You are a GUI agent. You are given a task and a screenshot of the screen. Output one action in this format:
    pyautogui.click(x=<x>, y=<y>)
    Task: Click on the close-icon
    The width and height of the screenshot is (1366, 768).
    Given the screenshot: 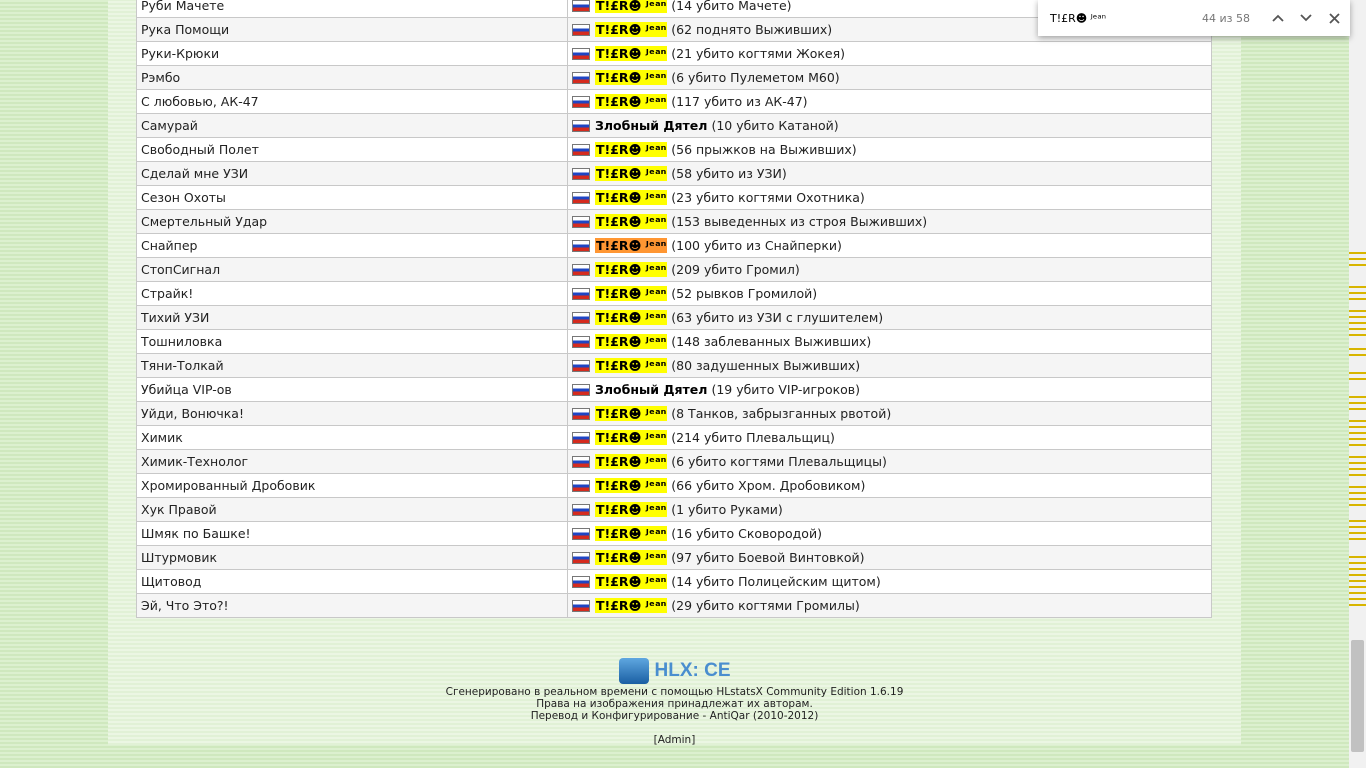 What is the action you would take?
    pyautogui.click(x=1334, y=18)
    